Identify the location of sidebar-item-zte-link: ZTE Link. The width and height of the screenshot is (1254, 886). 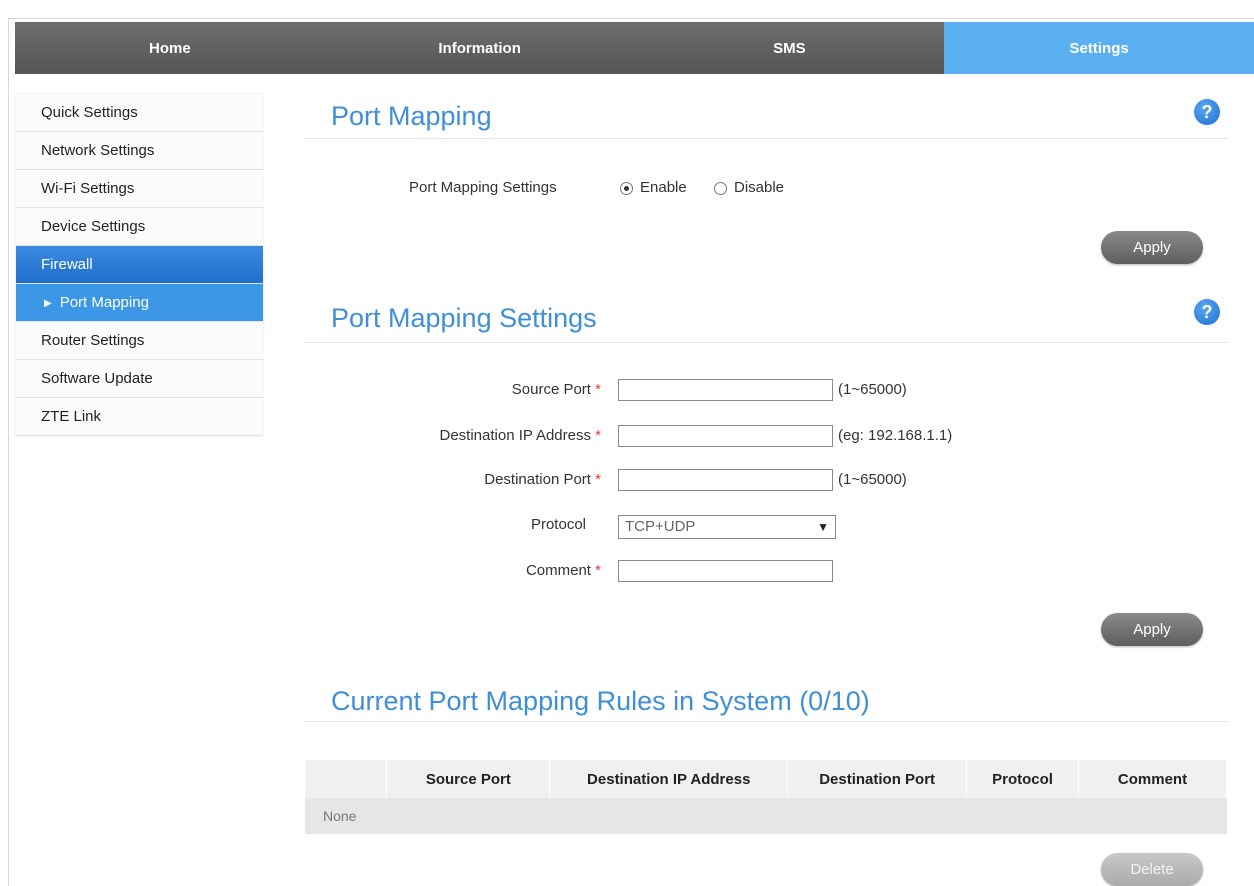
(139, 417).